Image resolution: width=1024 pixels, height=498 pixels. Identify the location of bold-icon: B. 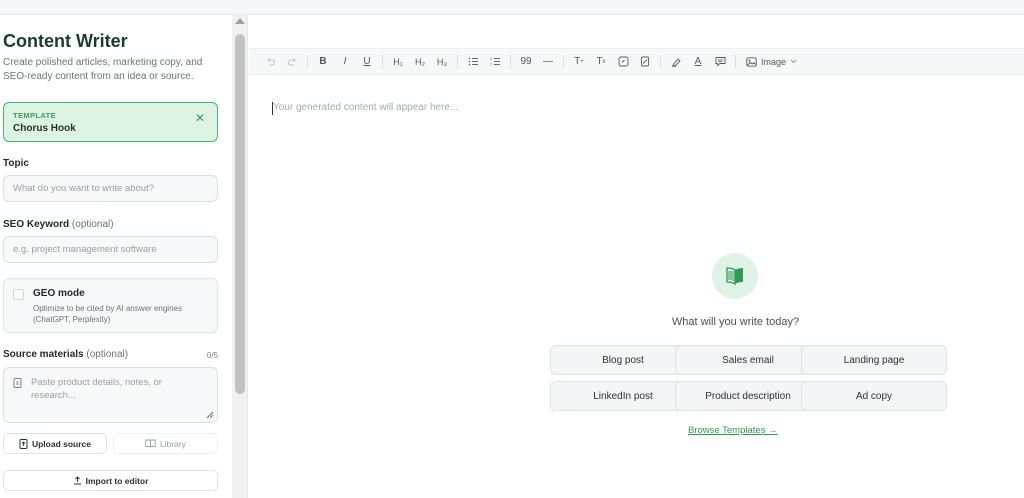
(323, 62).